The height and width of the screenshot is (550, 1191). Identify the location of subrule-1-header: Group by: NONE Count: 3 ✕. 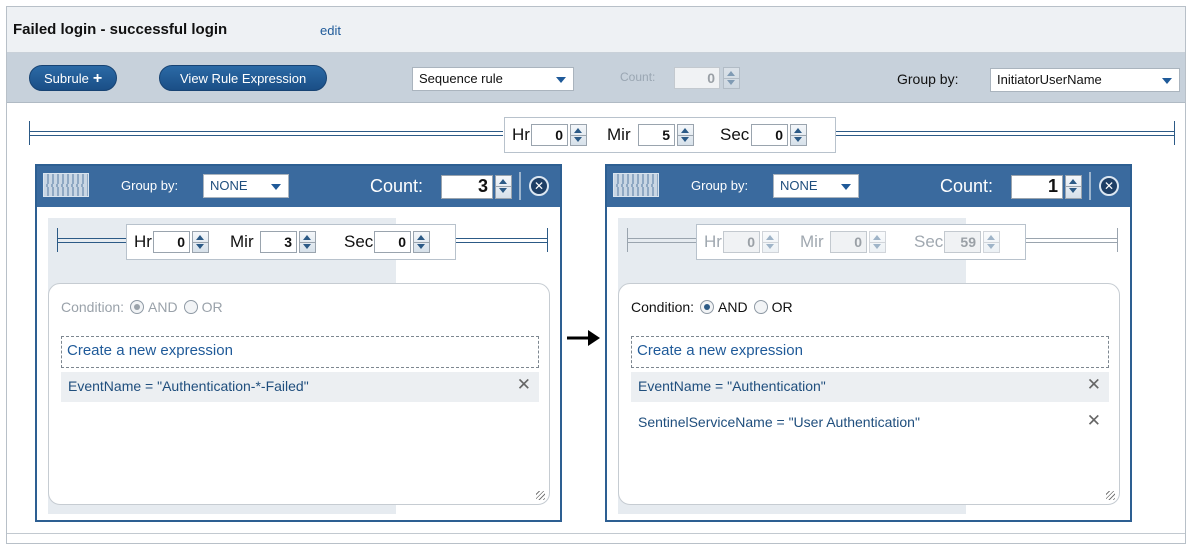
(298, 186).